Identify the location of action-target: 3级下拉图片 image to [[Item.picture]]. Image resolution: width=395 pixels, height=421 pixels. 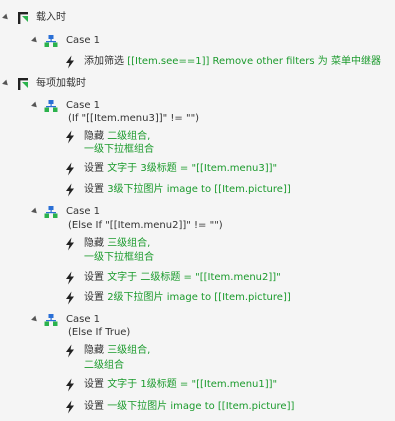
(199, 189).